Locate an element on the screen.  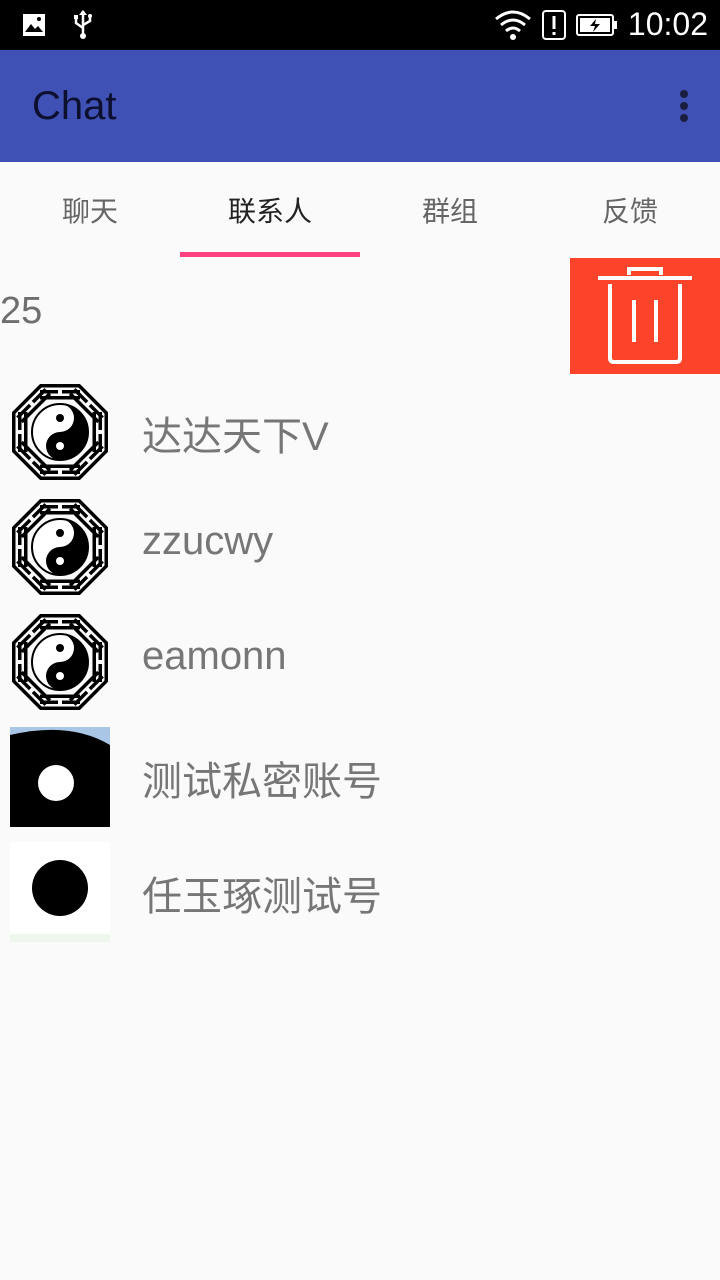
contact-name: 达达天下V is located at coordinates (235, 437).